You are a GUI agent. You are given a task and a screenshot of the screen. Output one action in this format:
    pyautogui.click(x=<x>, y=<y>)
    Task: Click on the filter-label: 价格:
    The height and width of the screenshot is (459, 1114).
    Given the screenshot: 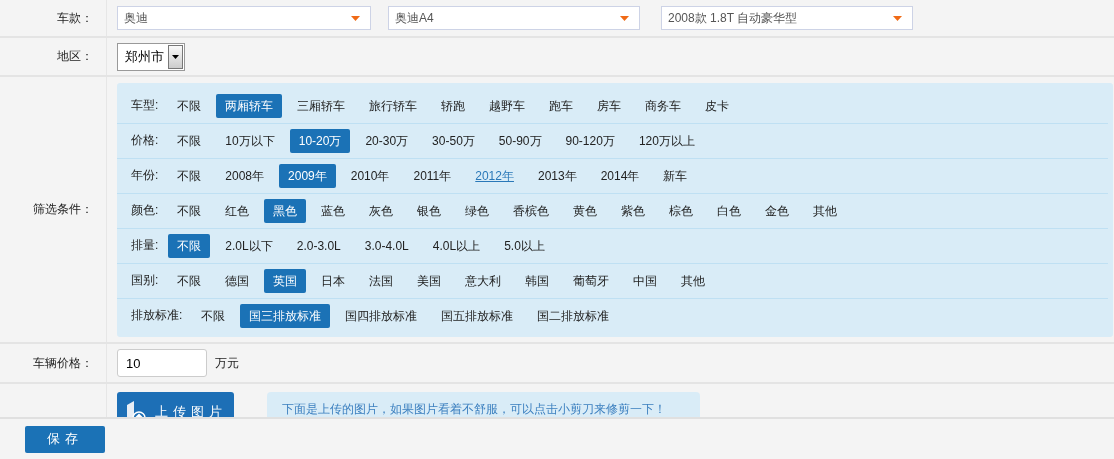 What is the action you would take?
    pyautogui.click(x=145, y=140)
    